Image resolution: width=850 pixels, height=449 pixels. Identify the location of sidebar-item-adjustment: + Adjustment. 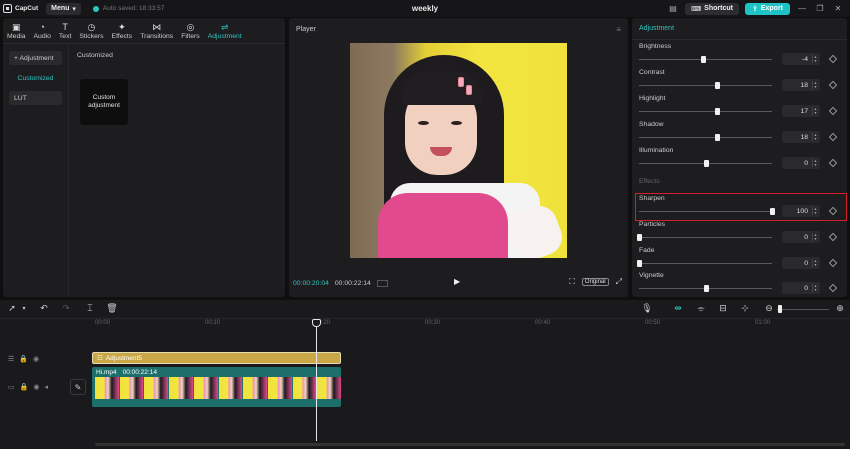
(35, 58).